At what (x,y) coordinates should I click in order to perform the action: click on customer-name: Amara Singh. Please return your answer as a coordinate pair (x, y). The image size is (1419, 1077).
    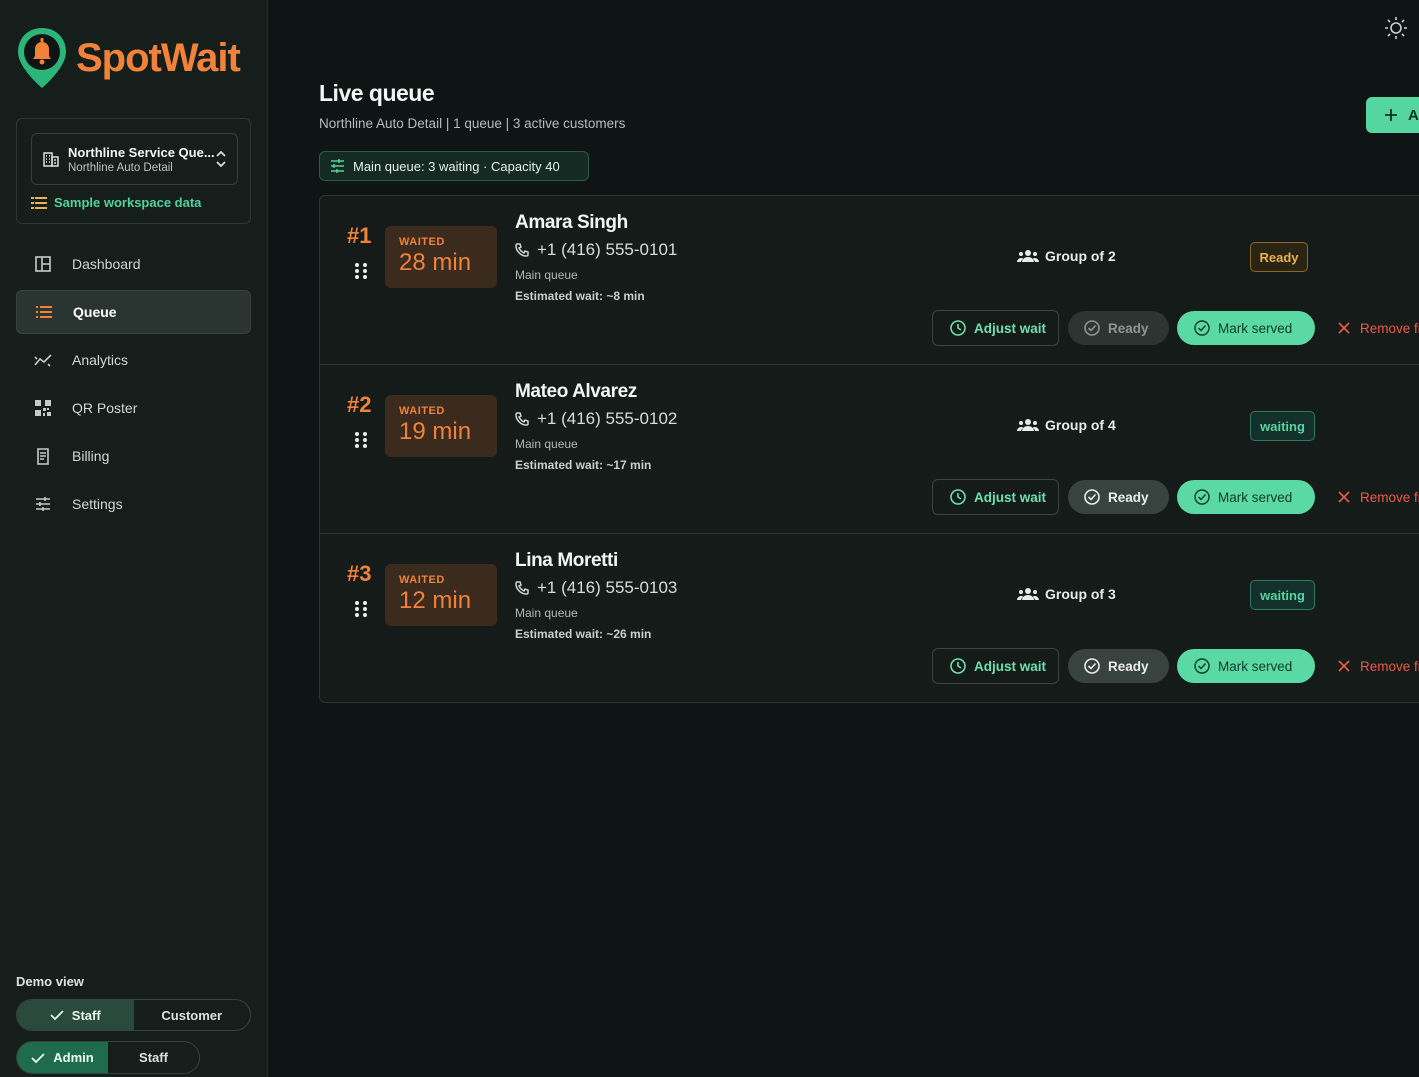
    Looking at the image, I should click on (571, 222).